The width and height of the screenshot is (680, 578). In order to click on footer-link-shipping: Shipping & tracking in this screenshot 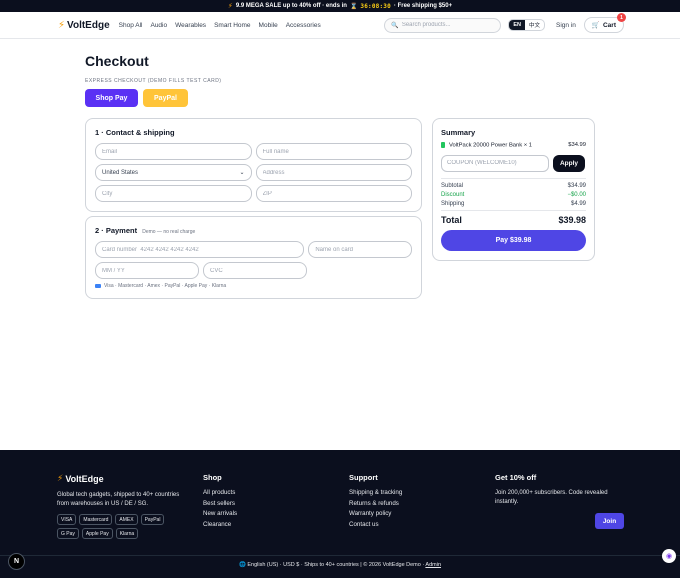, I will do `click(422, 492)`.